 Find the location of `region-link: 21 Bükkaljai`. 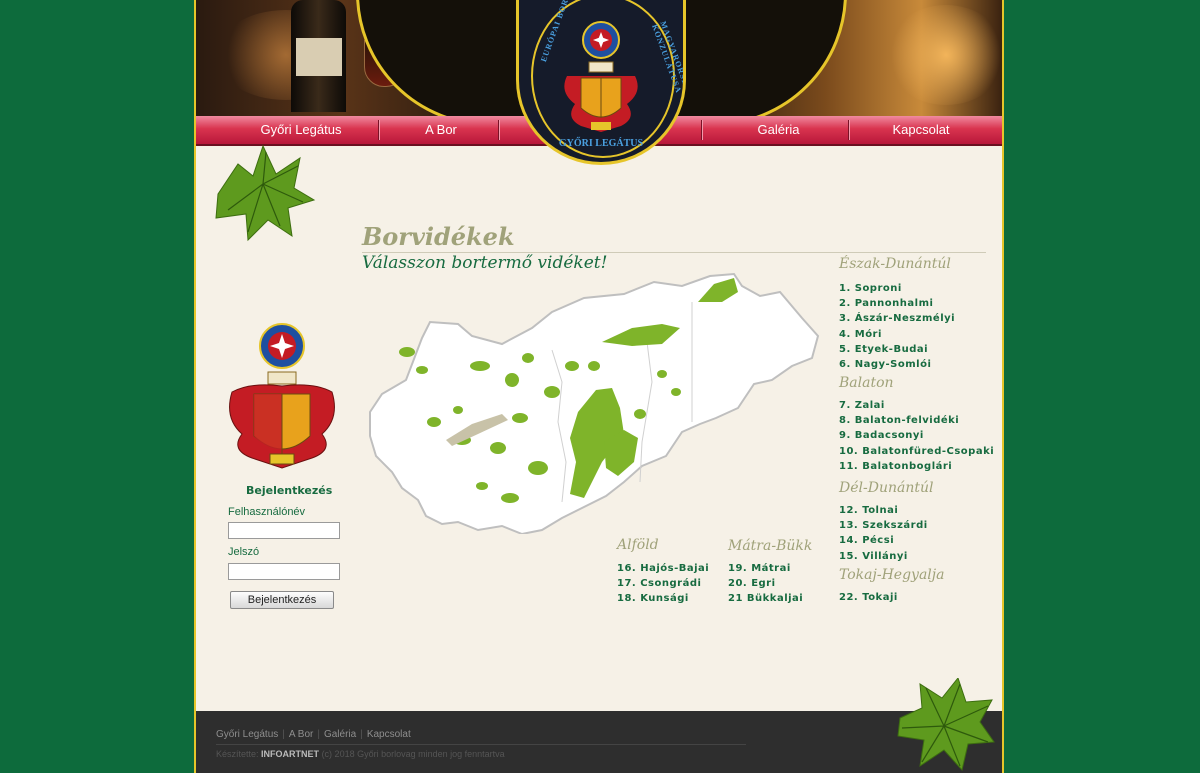

region-link: 21 Bükkaljai is located at coordinates (765, 598).